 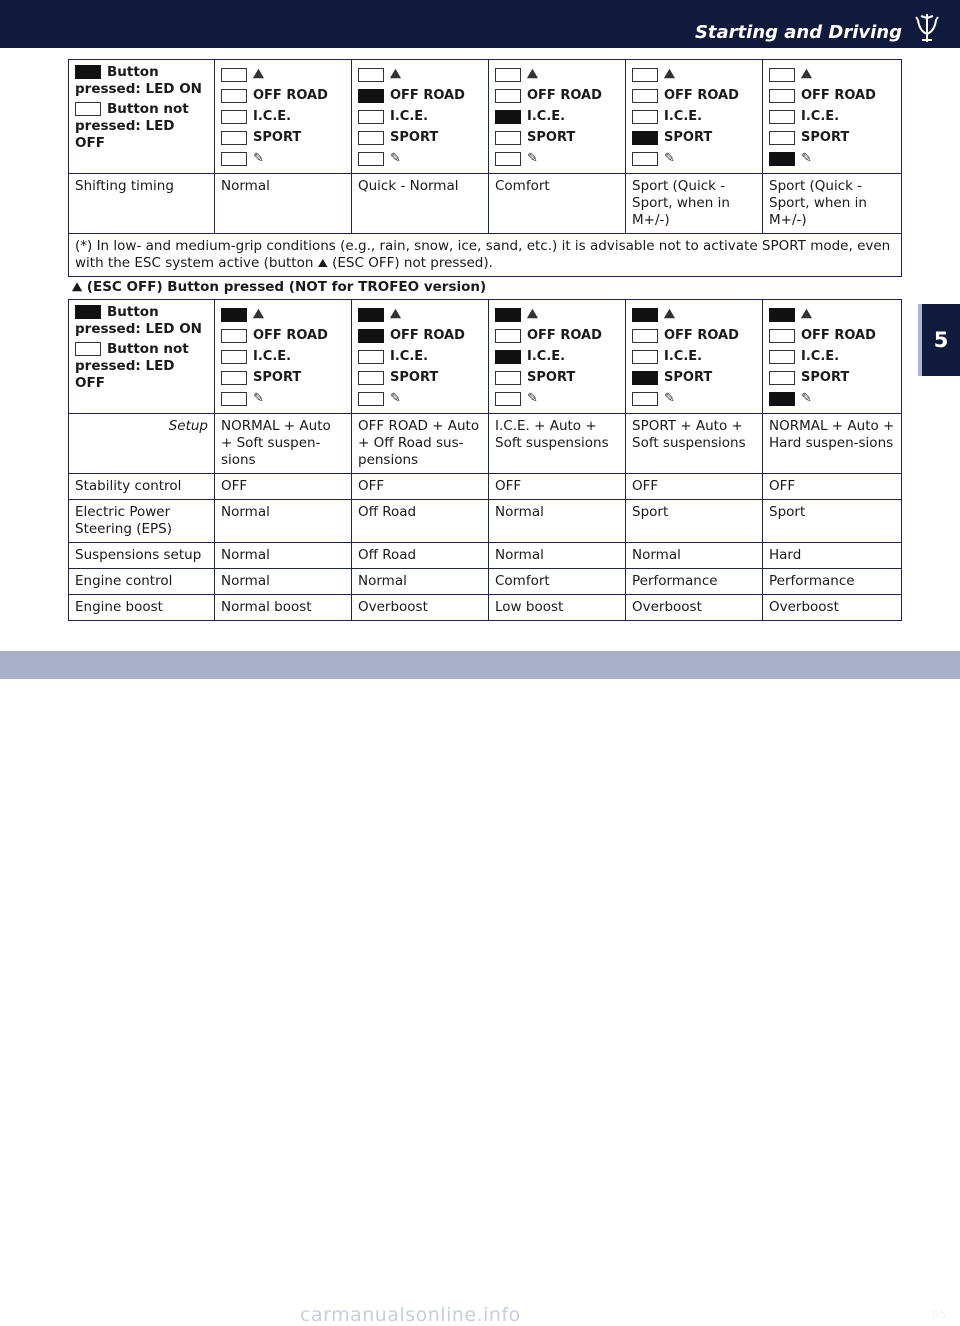 I want to click on table-cell: Performance, so click(x=694, y=581).